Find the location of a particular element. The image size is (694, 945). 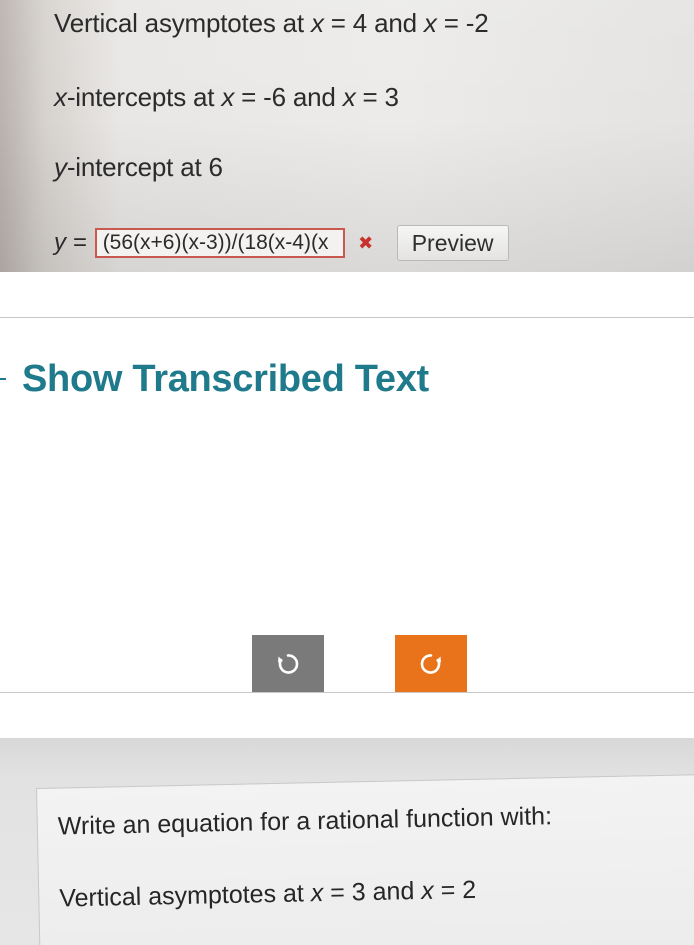

y-intercept-condition: y-intercept at 6 is located at coordinates (138, 167).